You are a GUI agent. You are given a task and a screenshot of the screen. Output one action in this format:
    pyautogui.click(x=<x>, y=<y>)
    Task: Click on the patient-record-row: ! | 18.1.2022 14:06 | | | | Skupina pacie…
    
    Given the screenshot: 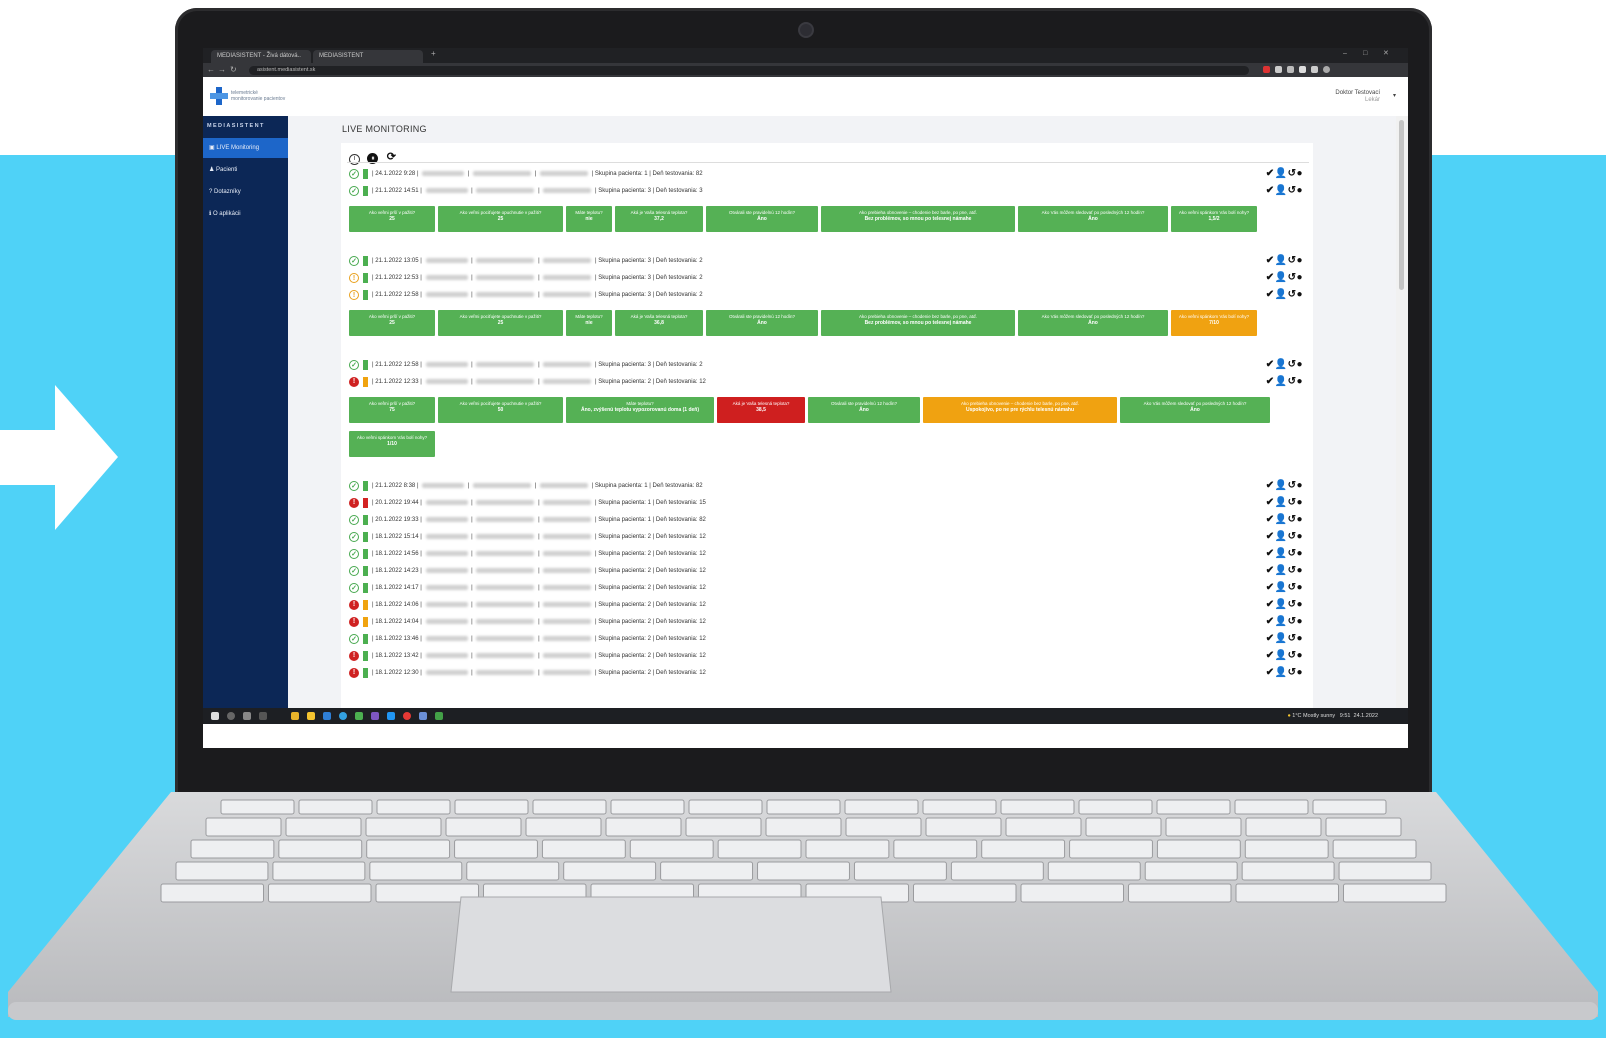 What is the action you would take?
    pyautogui.click(x=830, y=605)
    